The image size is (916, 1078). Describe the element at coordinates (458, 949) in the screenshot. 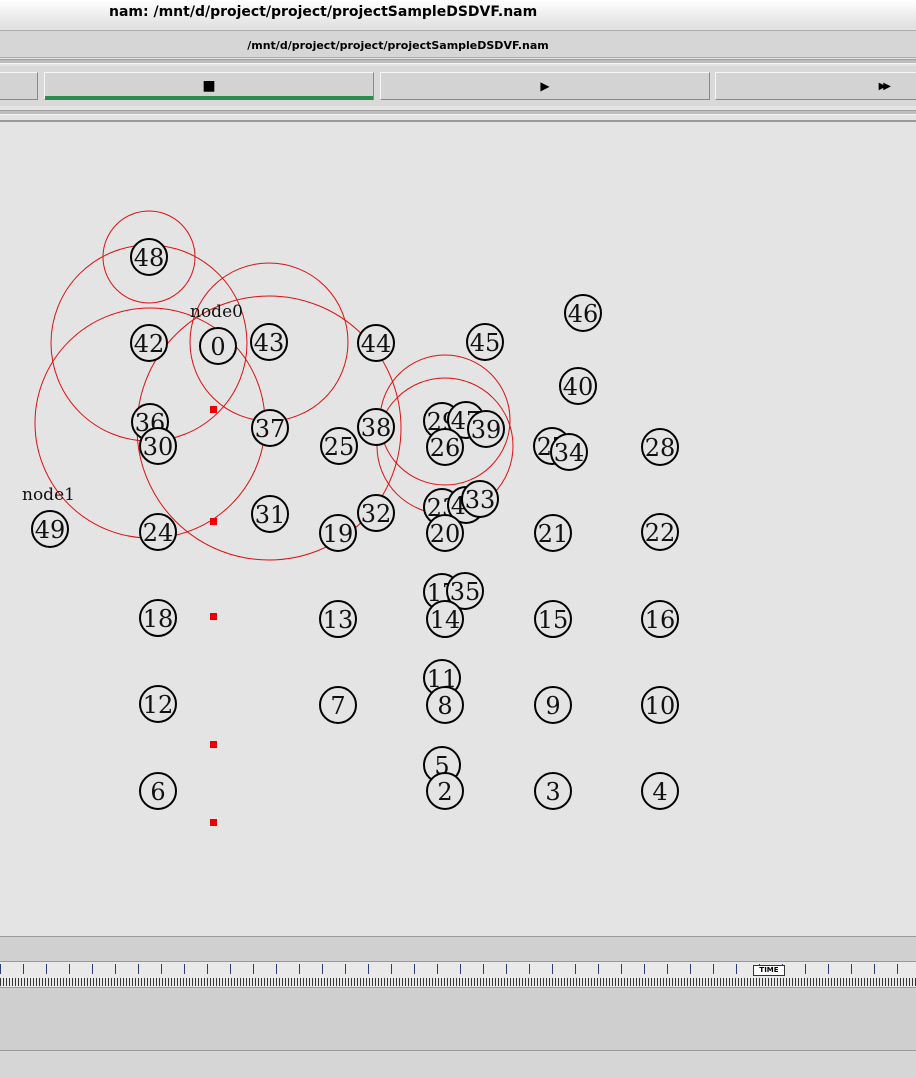

I see `divider-bar` at that location.